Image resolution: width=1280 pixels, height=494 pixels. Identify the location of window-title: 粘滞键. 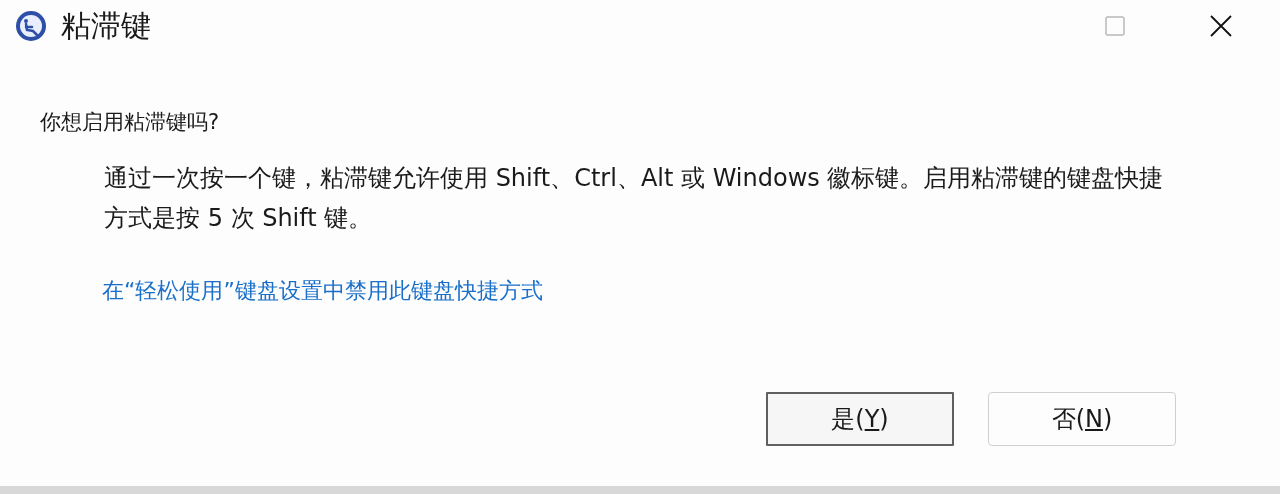
(106, 25).